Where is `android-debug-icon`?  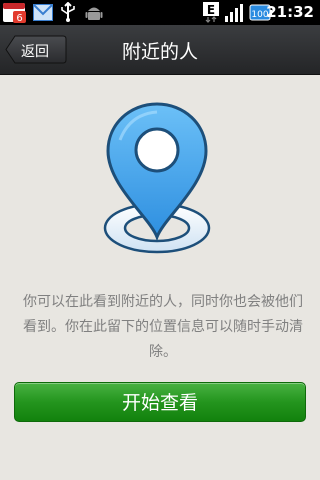 android-debug-icon is located at coordinates (94, 13).